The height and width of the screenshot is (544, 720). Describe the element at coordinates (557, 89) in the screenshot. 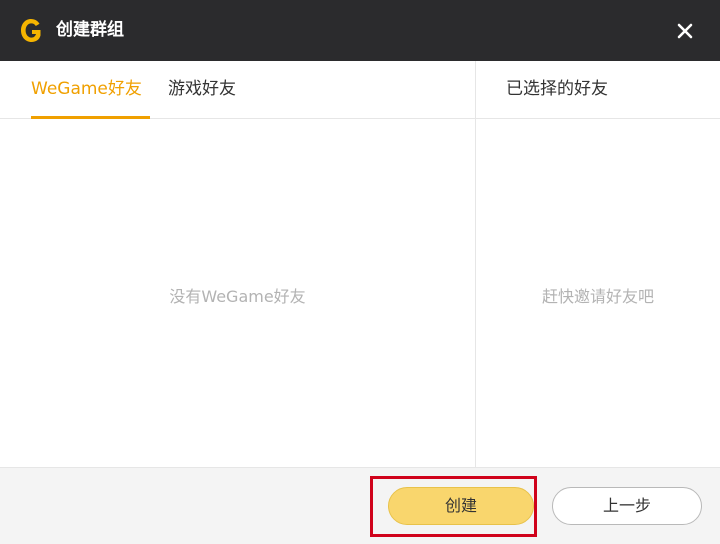

I see `selected-friends-title: 已选择的好友` at that location.